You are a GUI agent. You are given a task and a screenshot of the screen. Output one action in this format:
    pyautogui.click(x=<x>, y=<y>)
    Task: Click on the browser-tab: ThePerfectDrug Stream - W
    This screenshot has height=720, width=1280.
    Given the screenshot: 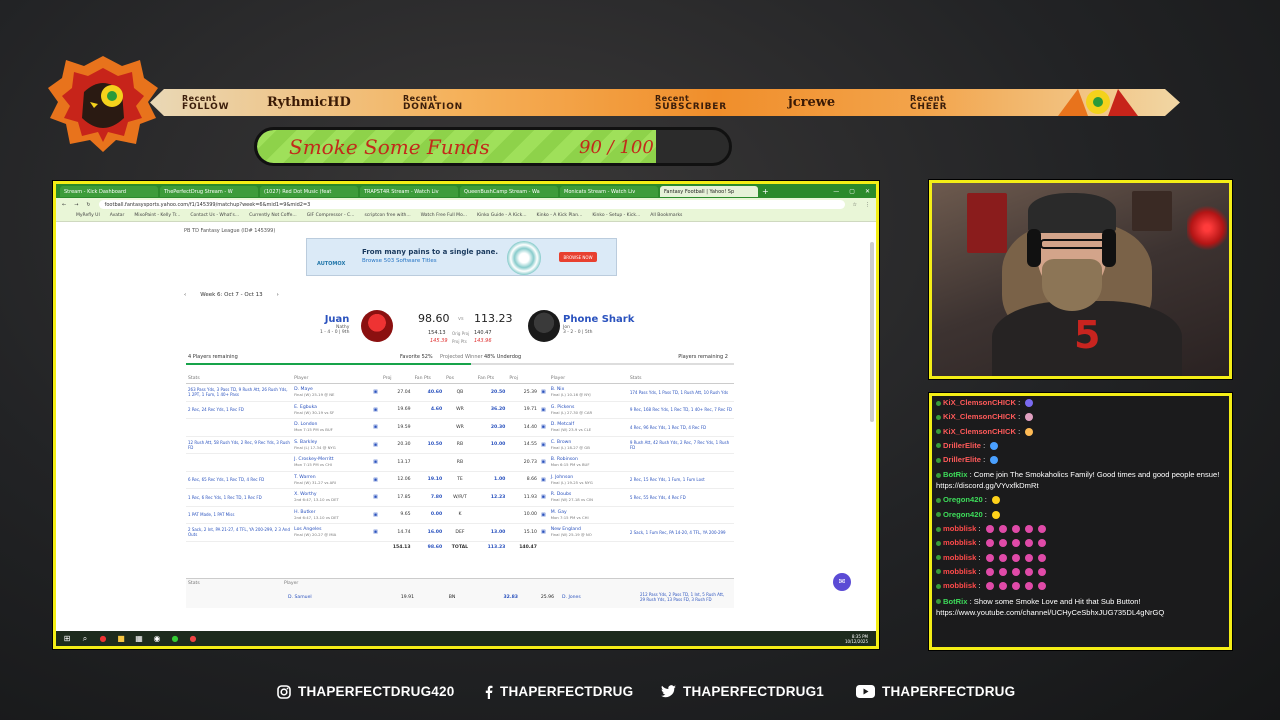 What is the action you would take?
    pyautogui.click(x=209, y=191)
    